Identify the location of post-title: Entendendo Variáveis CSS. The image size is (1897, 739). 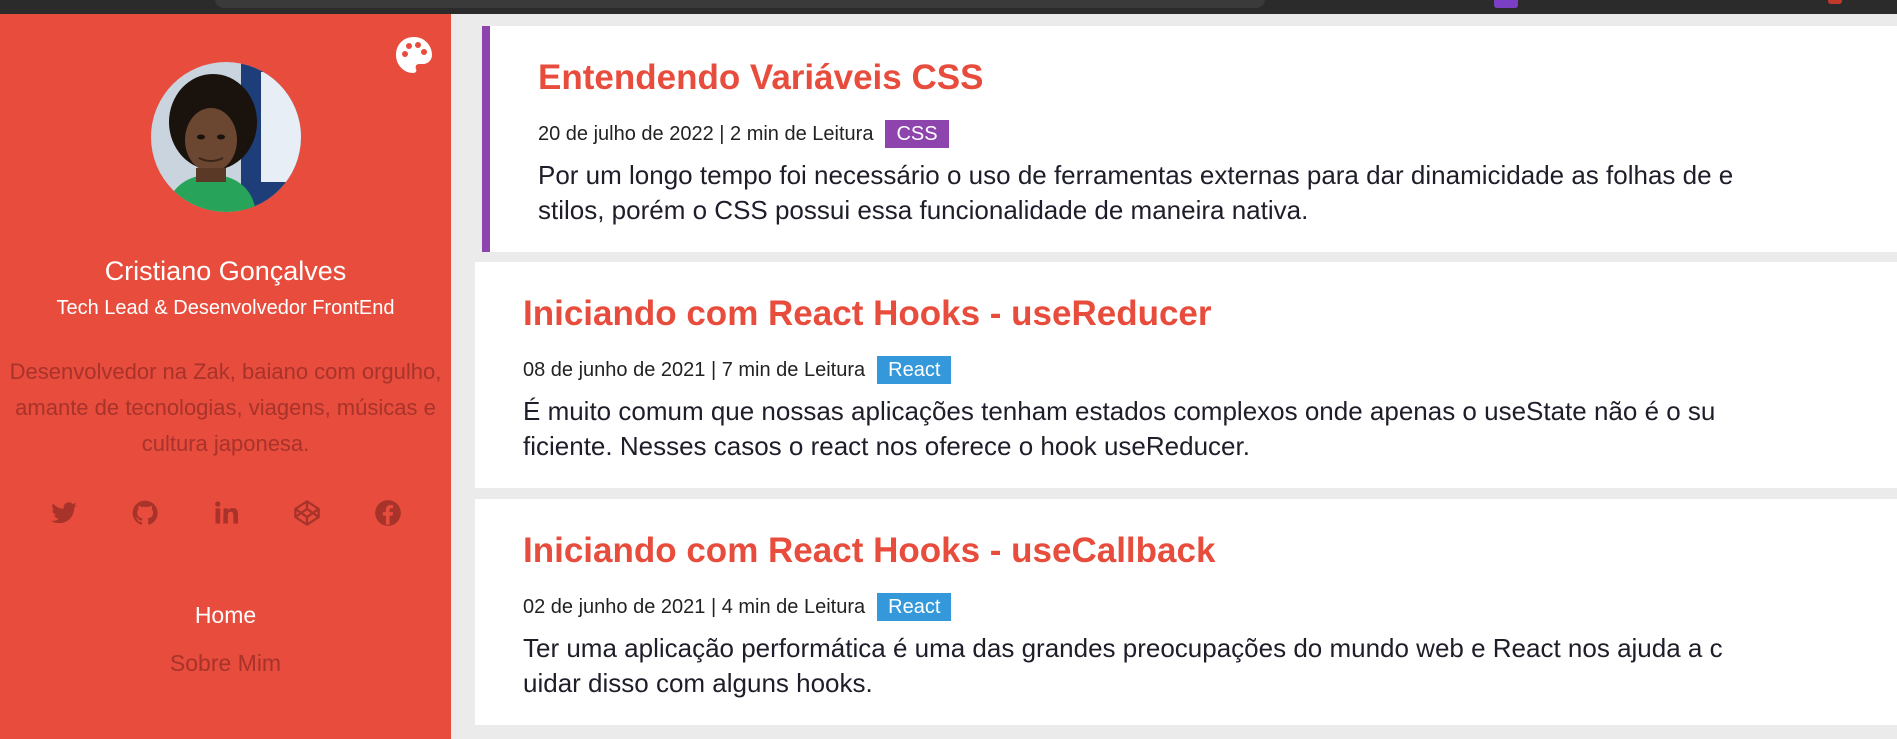
(760, 78).